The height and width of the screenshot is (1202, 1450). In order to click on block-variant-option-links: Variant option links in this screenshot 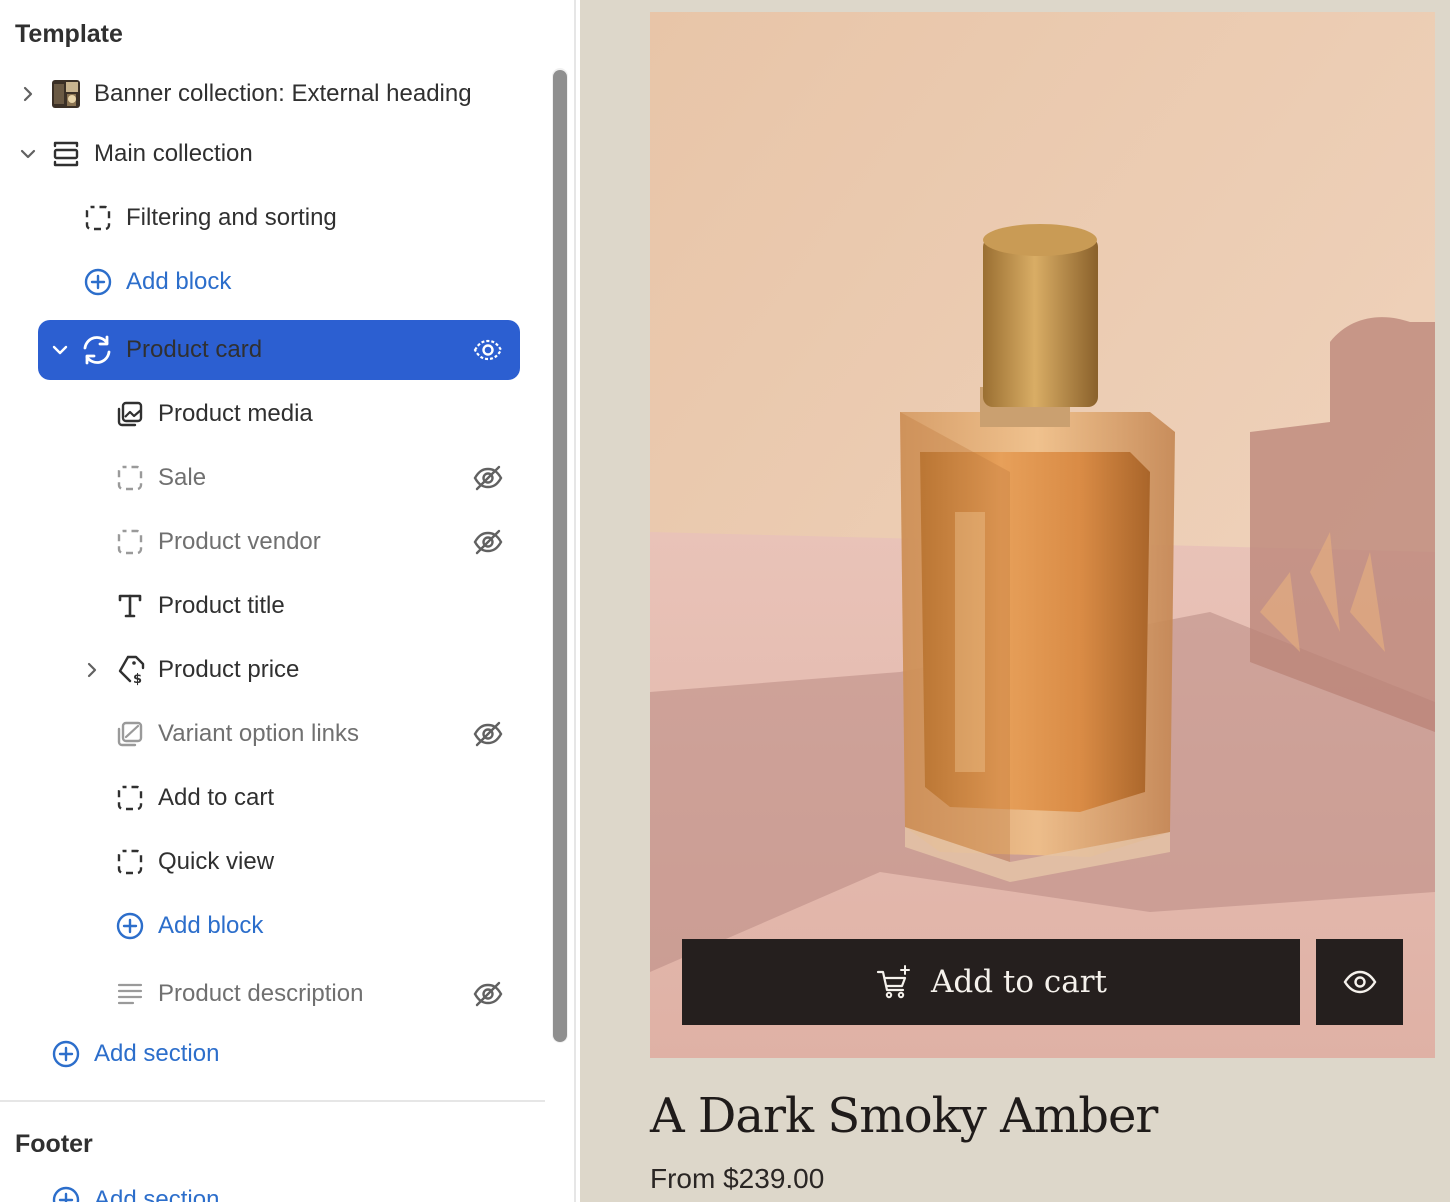, I will do `click(270, 734)`.